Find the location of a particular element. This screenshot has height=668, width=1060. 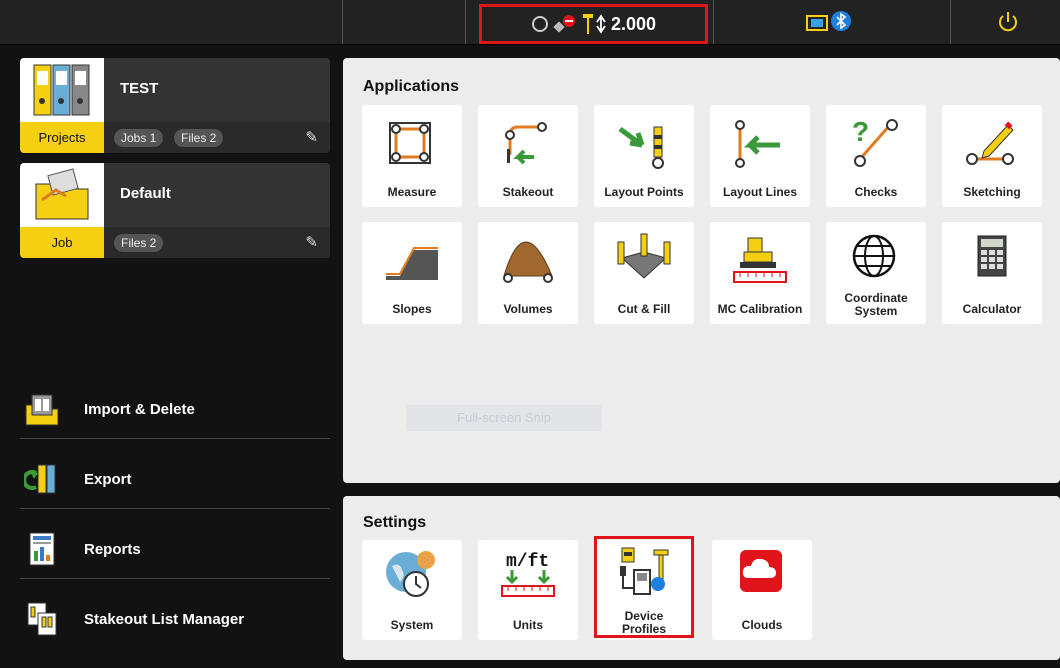

stakeout-icon is located at coordinates (526, 143).